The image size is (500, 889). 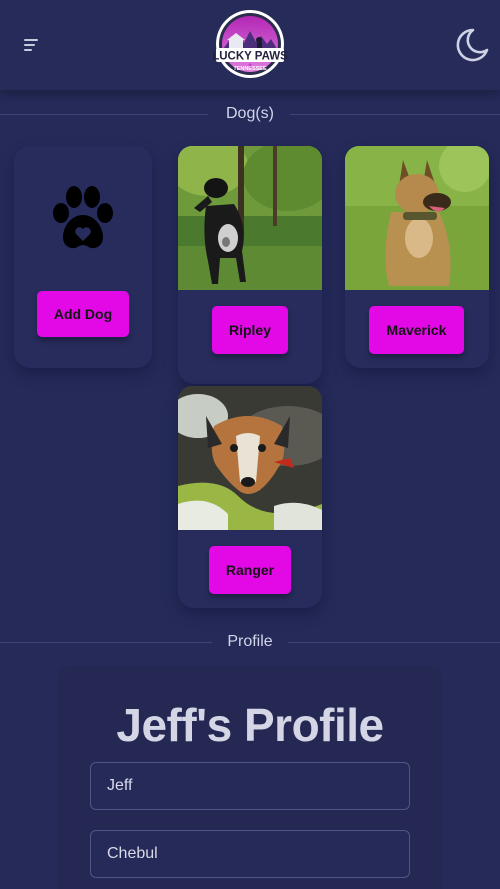 I want to click on first-name-field, so click(x=250, y=786).